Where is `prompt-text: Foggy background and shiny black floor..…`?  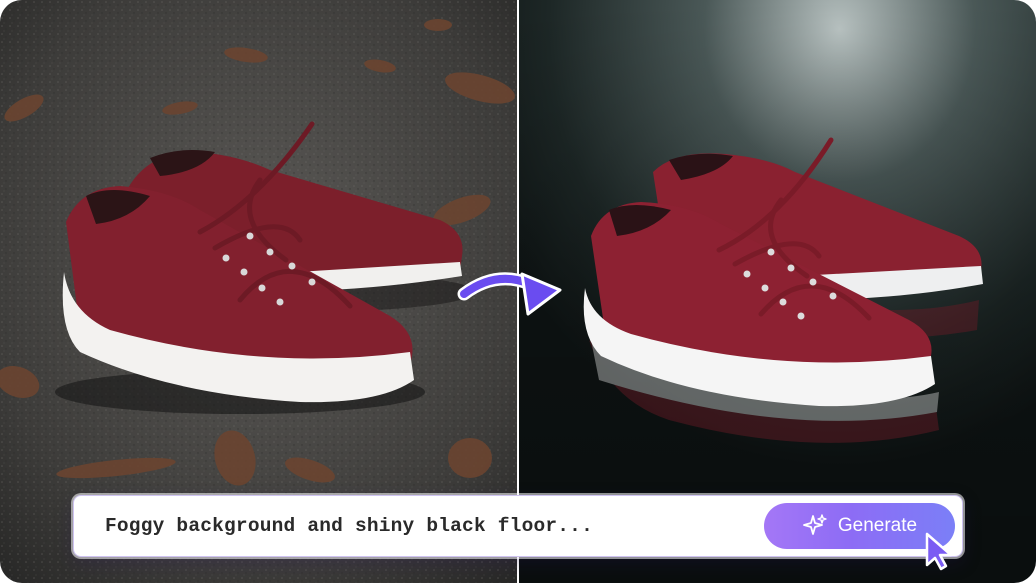 prompt-text: Foggy background and shiny black floor..… is located at coordinates (349, 526).